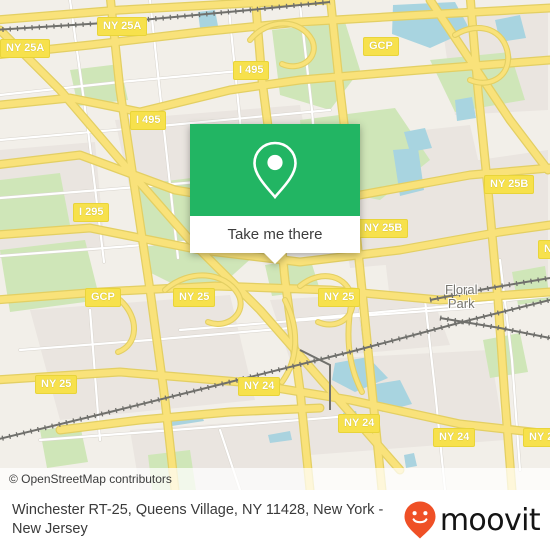  Describe the element at coordinates (536, 437) in the screenshot. I see `road-shield: NY 2` at that location.